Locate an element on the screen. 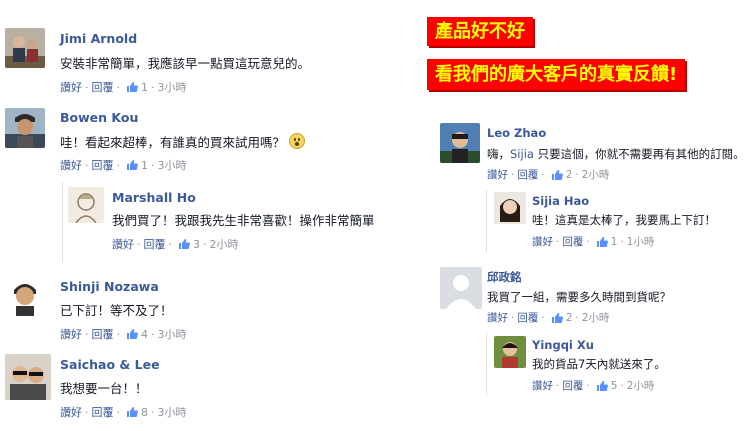 This screenshot has width=750, height=431. commenter-name: Sijia Hao is located at coordinates (560, 201).